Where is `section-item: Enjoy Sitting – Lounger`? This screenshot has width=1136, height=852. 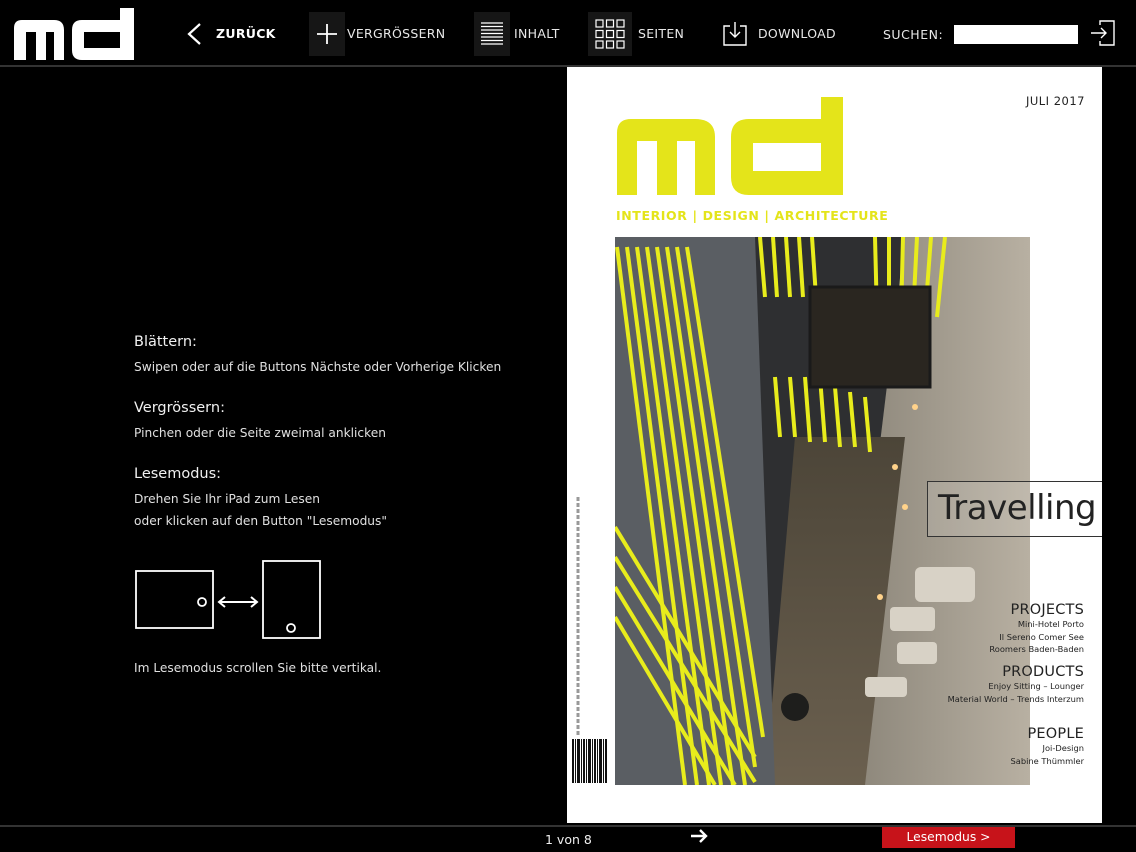
section-item: Enjoy Sitting – Lounger is located at coordinates (1036, 686).